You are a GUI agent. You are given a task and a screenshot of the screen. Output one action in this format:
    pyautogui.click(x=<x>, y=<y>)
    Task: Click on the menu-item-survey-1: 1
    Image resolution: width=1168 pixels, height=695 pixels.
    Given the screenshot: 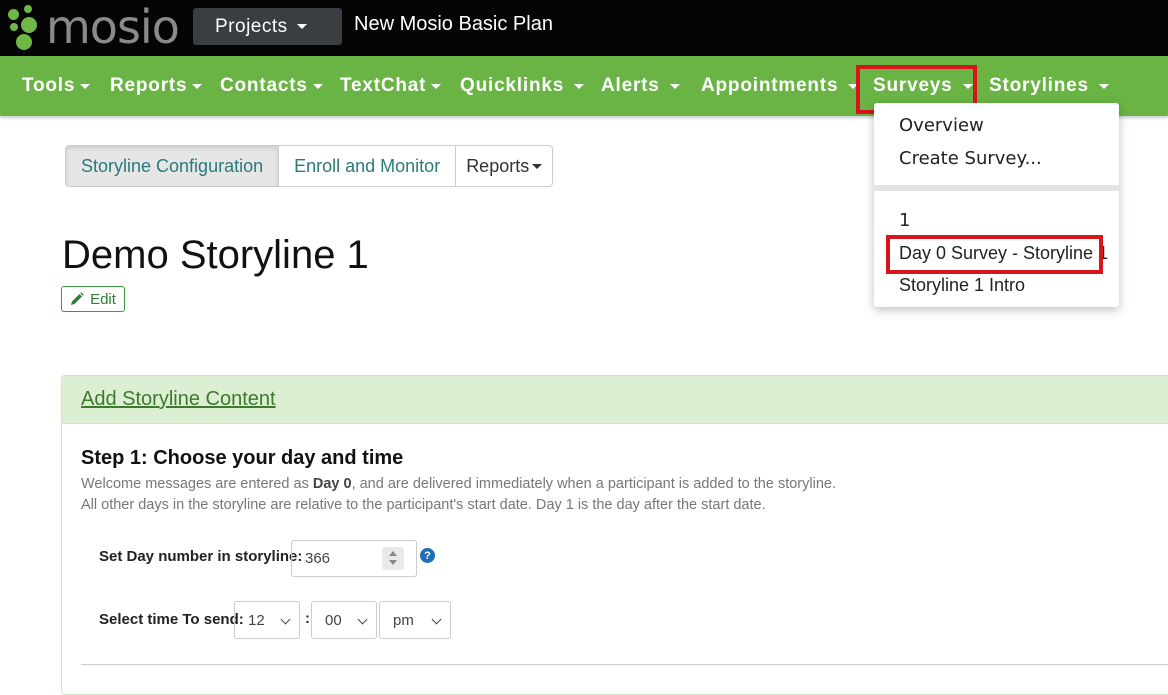 What is the action you would take?
    pyautogui.click(x=904, y=220)
    